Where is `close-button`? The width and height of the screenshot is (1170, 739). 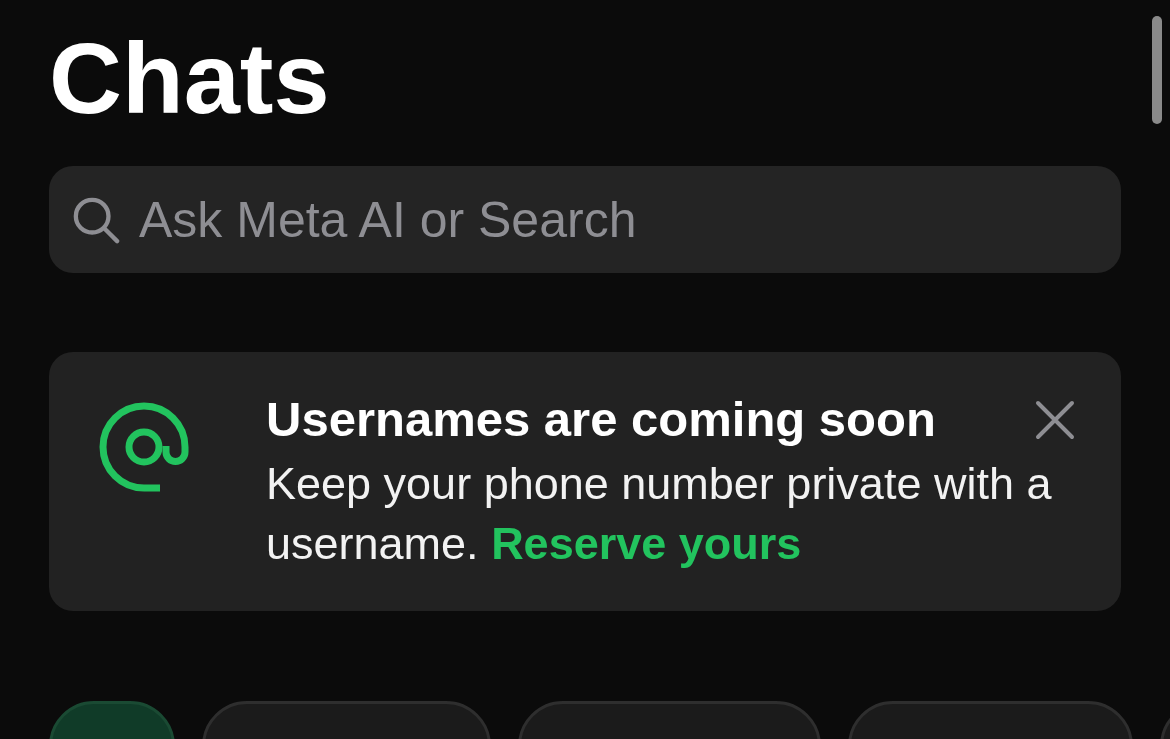
close-button is located at coordinates (1055, 420).